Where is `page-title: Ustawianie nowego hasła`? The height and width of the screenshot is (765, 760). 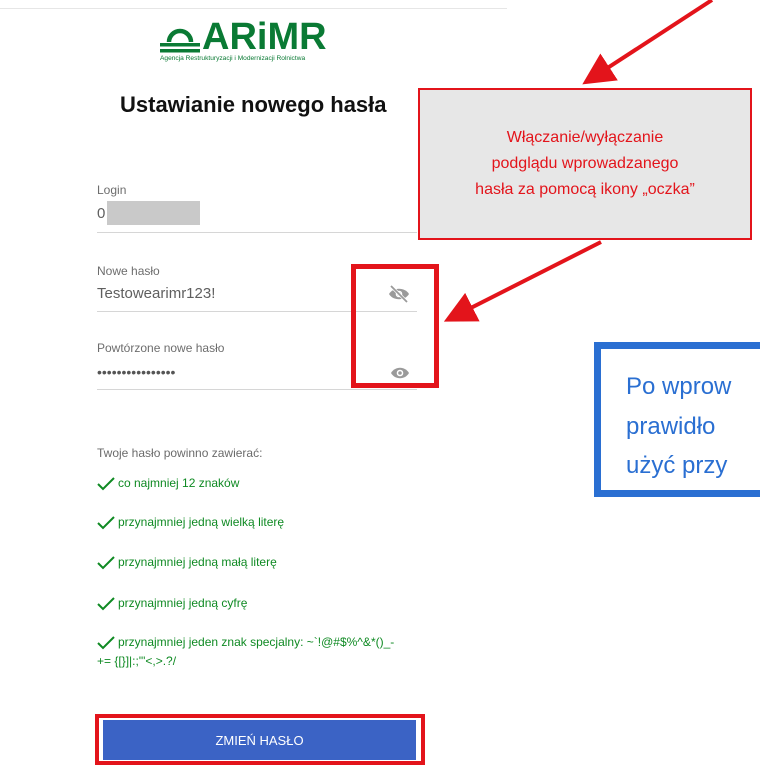
page-title: Ustawianie nowego hasła is located at coordinates (253, 104).